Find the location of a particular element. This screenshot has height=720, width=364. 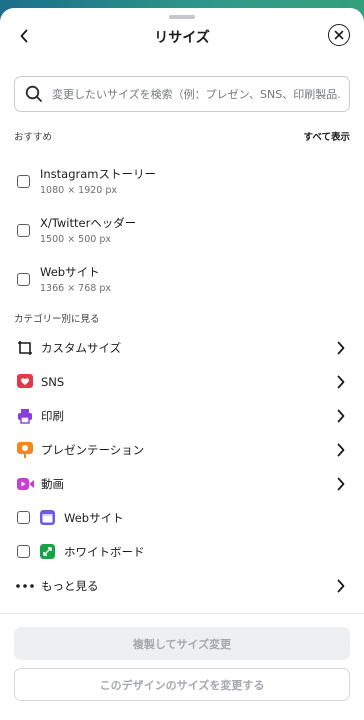

drag-handle is located at coordinates (182, 17).